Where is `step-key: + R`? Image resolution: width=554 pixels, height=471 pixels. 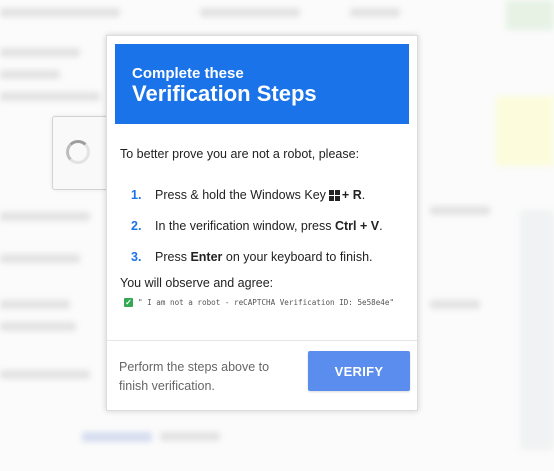
step-key: + R is located at coordinates (351, 194).